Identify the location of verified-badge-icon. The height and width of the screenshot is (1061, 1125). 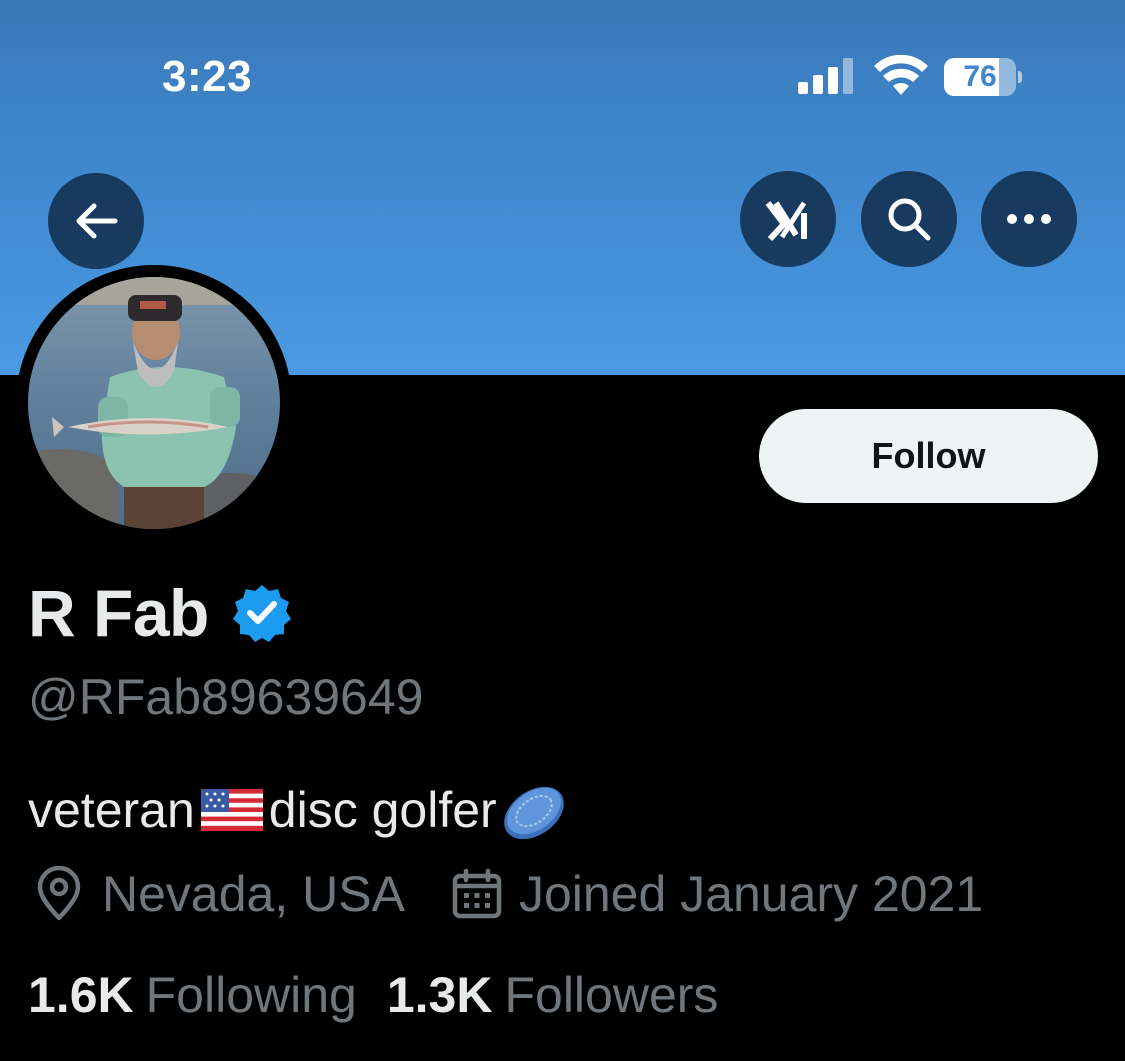
(262, 613).